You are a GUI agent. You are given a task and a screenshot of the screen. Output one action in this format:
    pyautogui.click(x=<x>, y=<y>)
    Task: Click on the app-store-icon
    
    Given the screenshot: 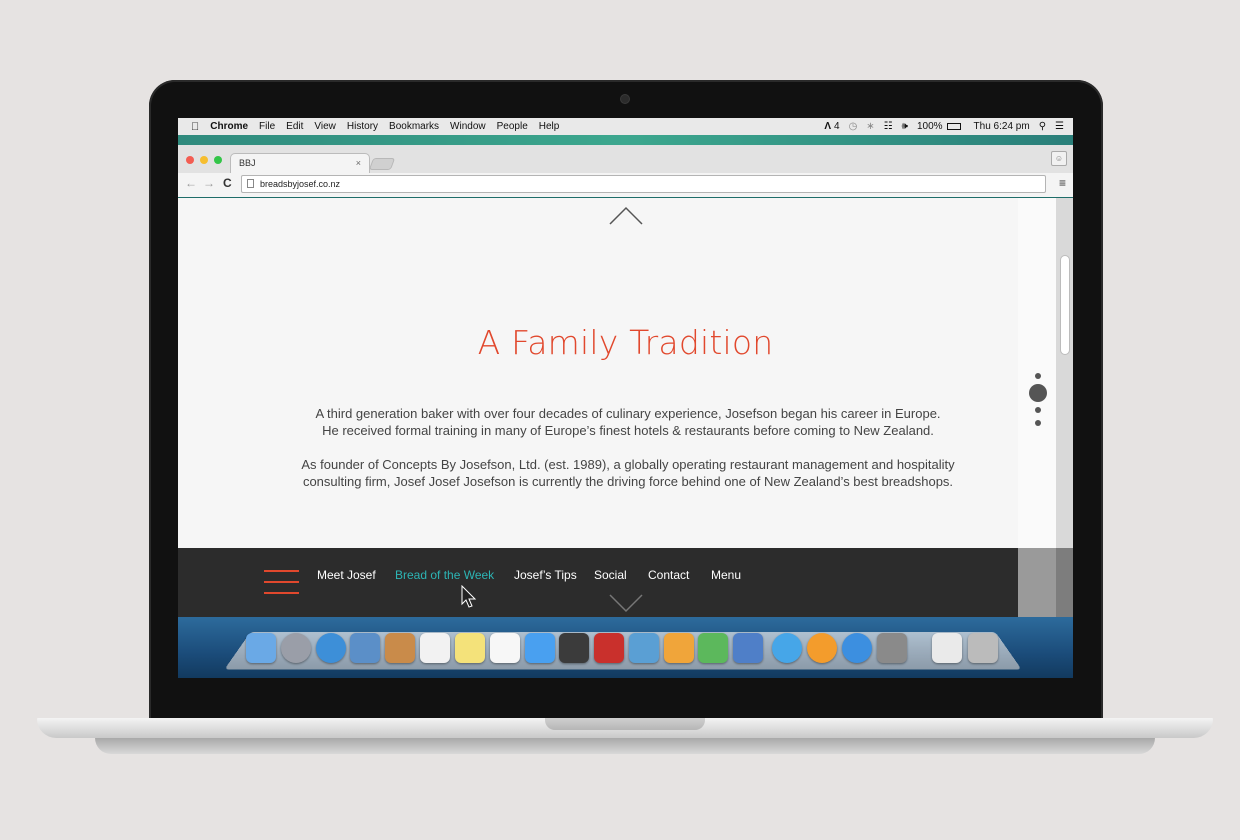 What is the action you would take?
    pyautogui.click(x=857, y=648)
    